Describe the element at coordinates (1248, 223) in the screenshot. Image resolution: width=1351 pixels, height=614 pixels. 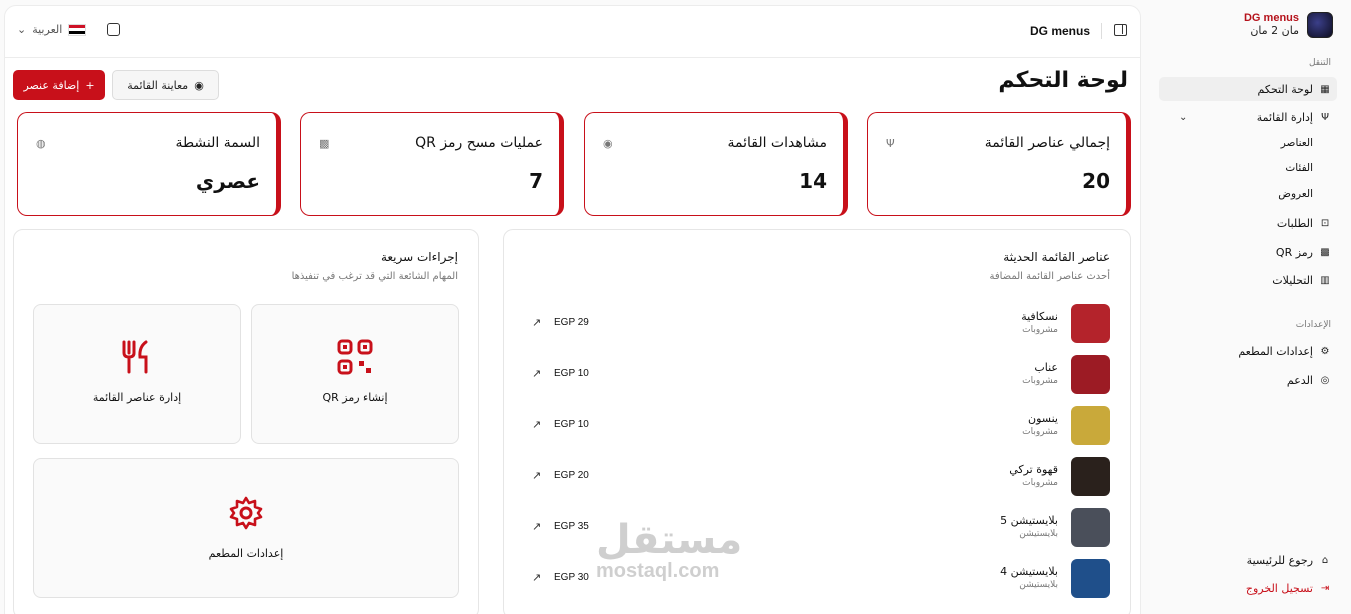
I see `sidebar-item-orders: ⊡ الطلبات` at that location.